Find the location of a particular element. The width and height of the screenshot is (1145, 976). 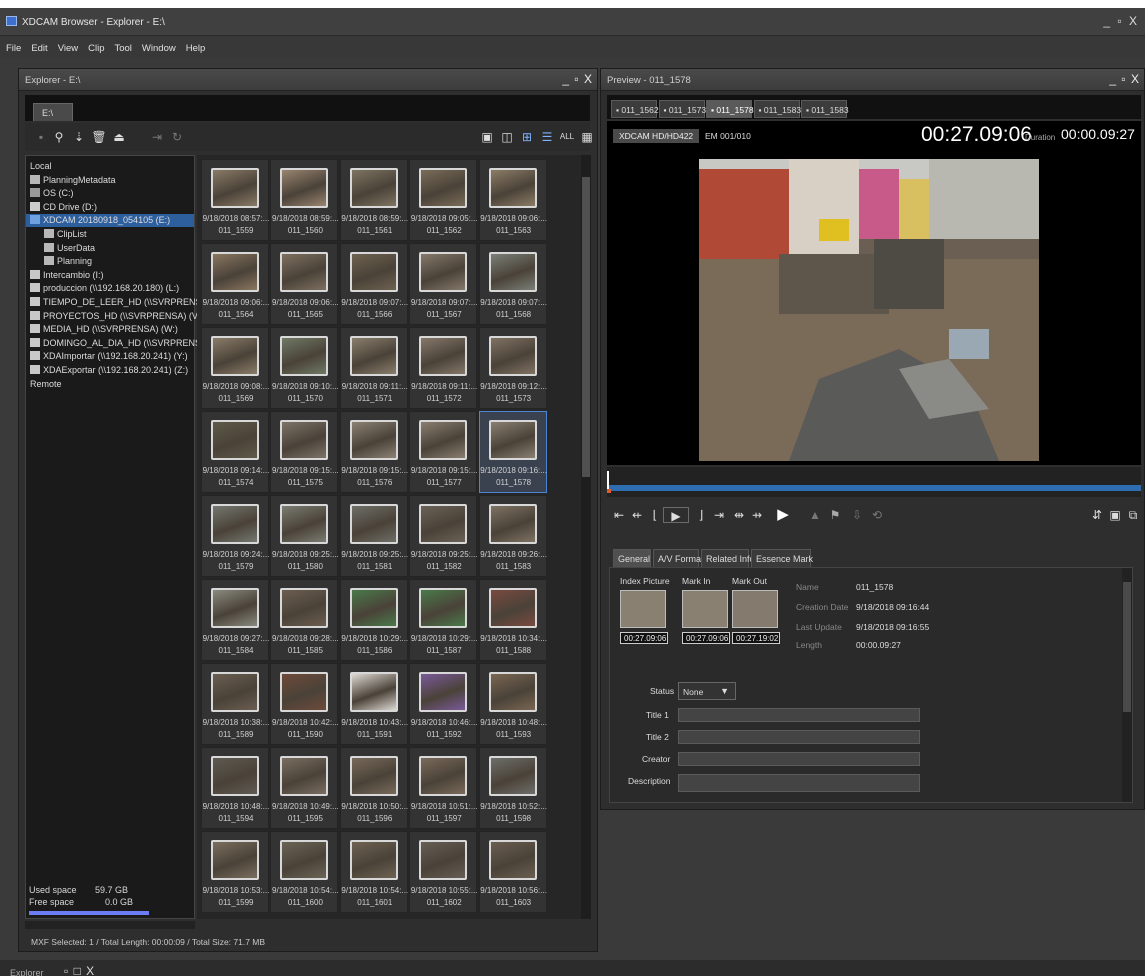

tree-item: DOMINGO_AL_DIA_HD (\\SVRPRENSA) (X:) is located at coordinates (126, 343).